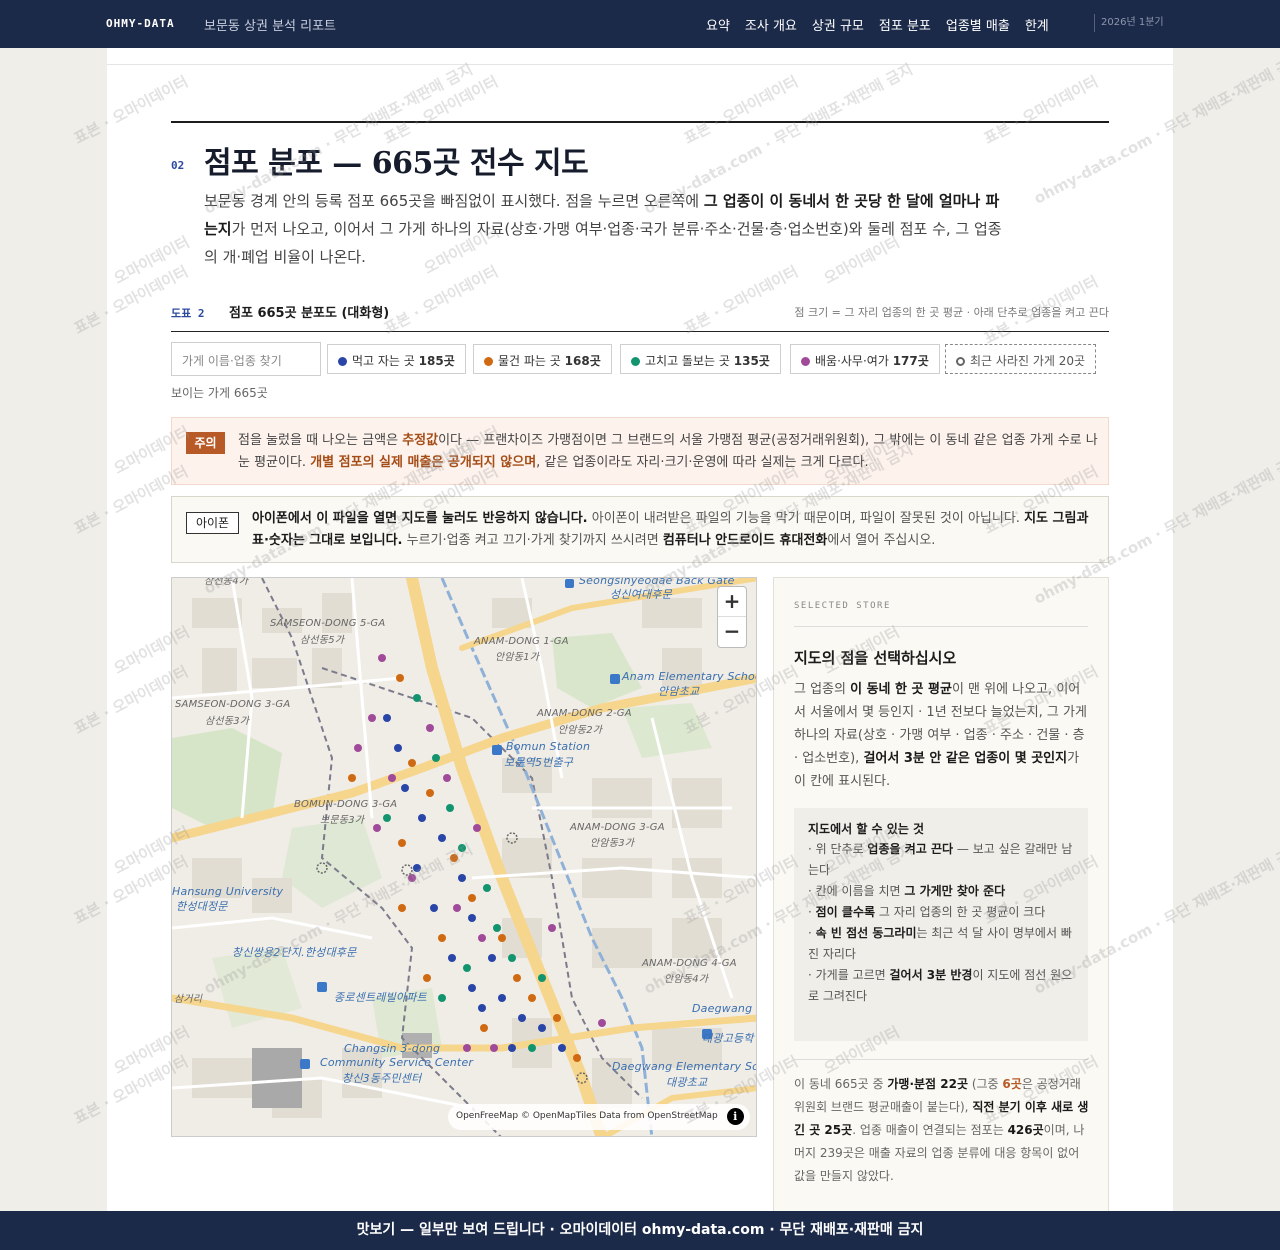 The width and height of the screenshot is (1280, 1250). I want to click on map-poi-label: Bomun Station, so click(548, 746).